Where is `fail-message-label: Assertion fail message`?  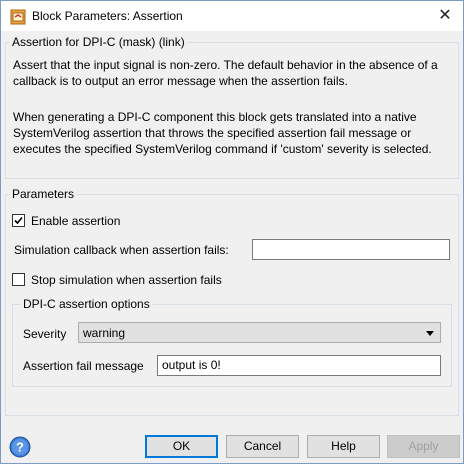
fail-message-label: Assertion fail message is located at coordinates (83, 366).